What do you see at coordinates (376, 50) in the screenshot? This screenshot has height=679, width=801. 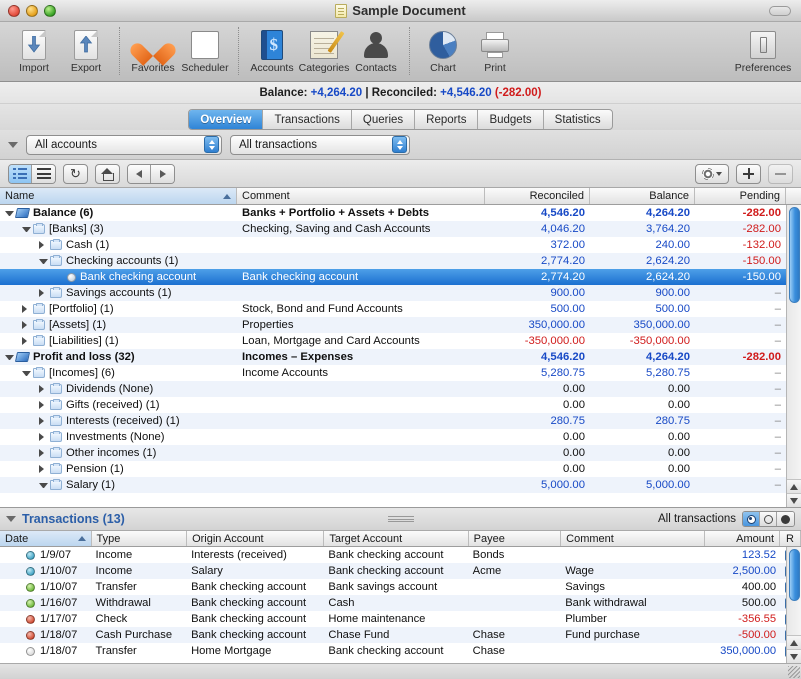 I see `toolbar-button-contacts: Contacts` at bounding box center [376, 50].